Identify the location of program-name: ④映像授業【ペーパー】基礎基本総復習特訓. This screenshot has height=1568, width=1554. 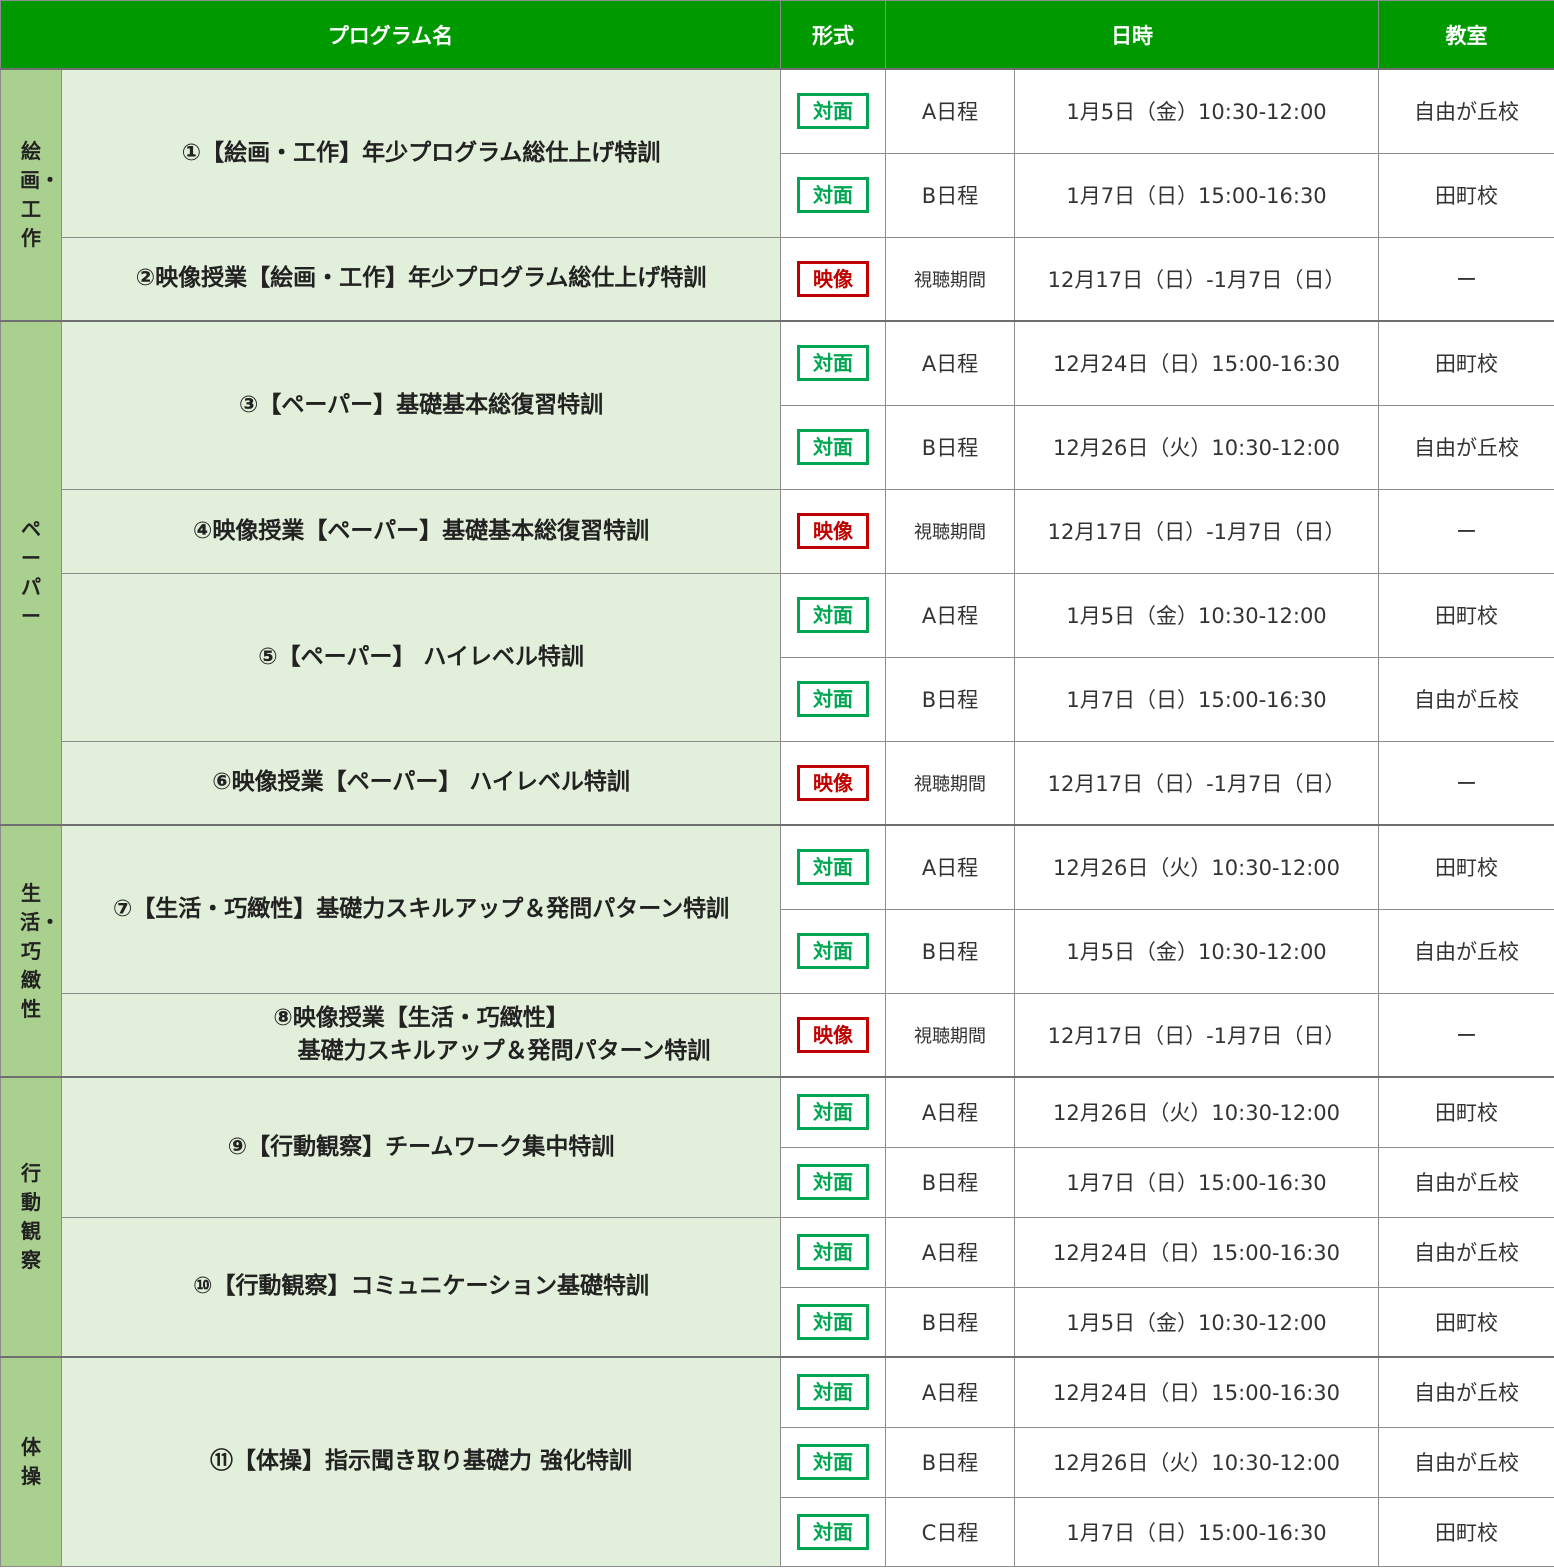
(421, 530).